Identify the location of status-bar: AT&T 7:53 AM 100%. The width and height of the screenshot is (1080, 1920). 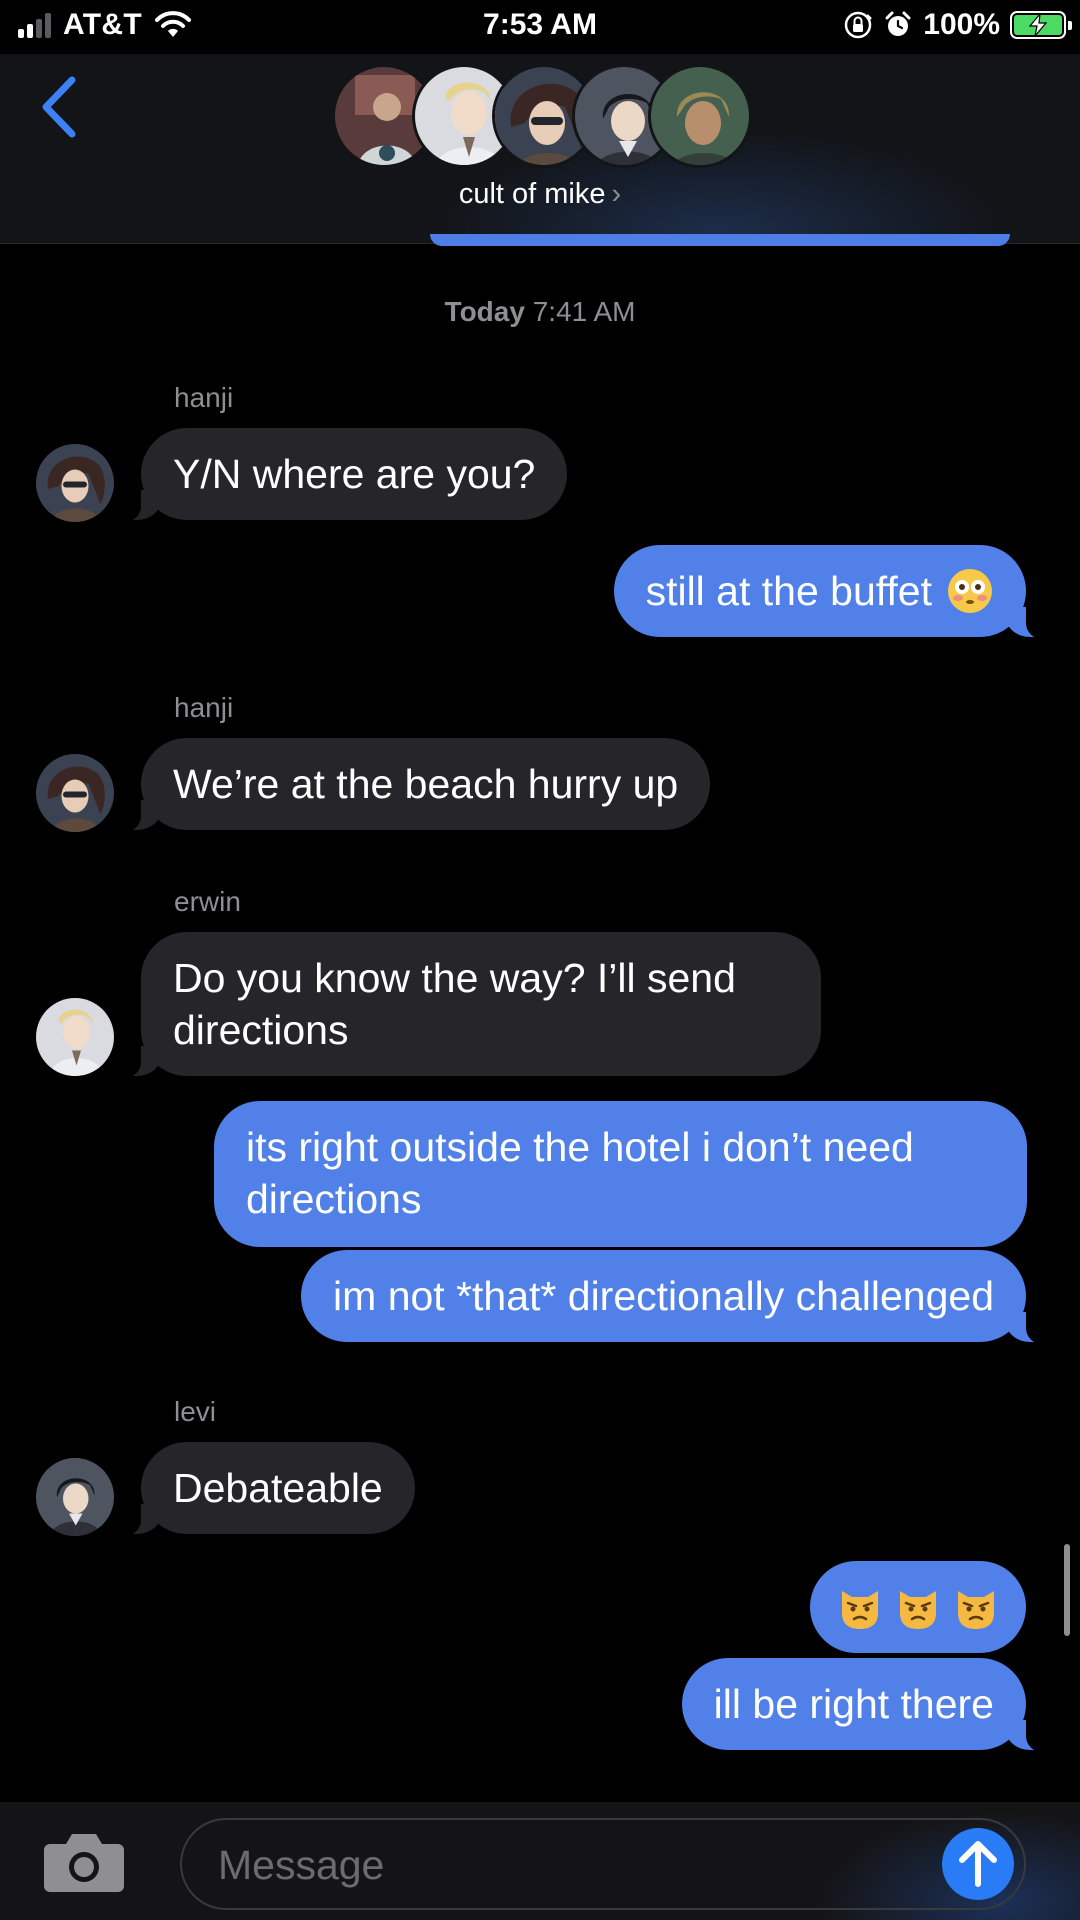
(540, 27).